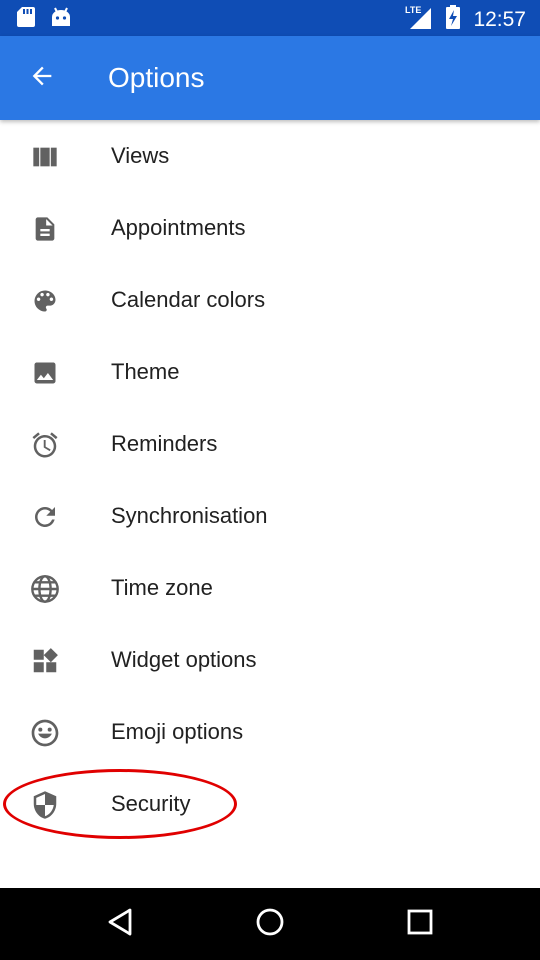 The image size is (540, 960). I want to click on option-label: Synchronisation, so click(189, 515).